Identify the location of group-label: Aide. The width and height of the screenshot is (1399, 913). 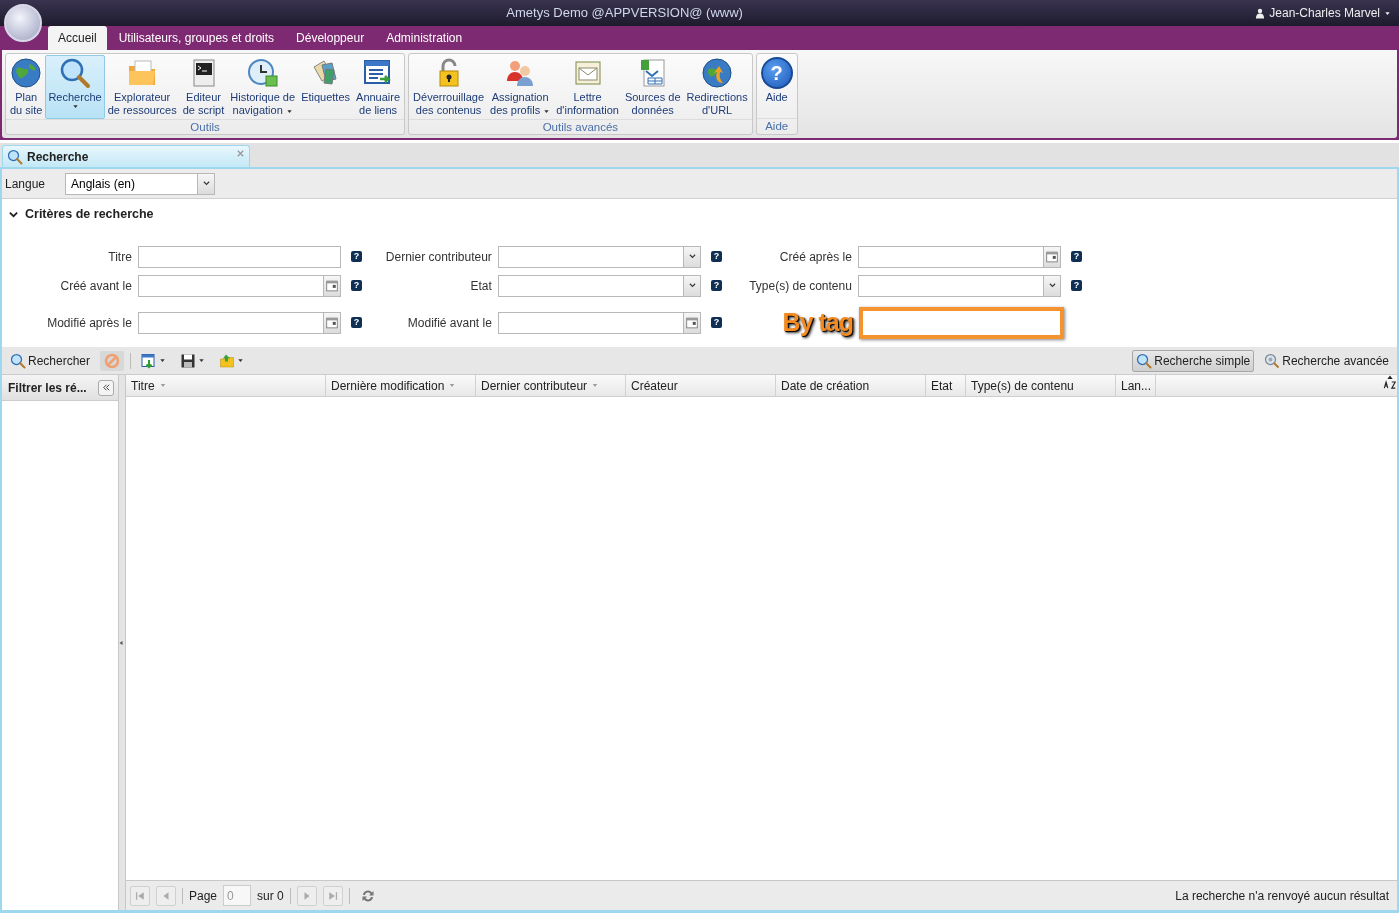
(776, 126).